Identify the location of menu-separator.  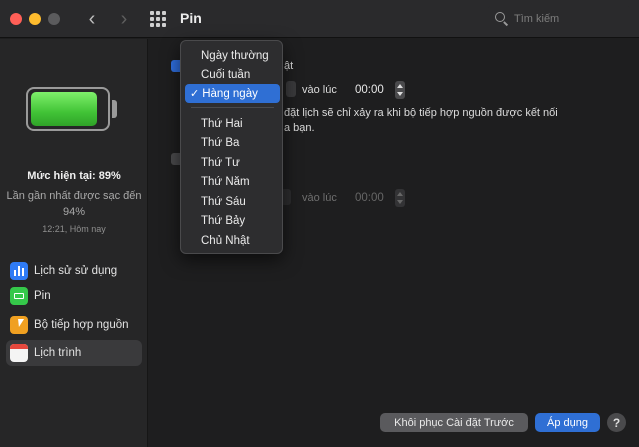
(232, 107).